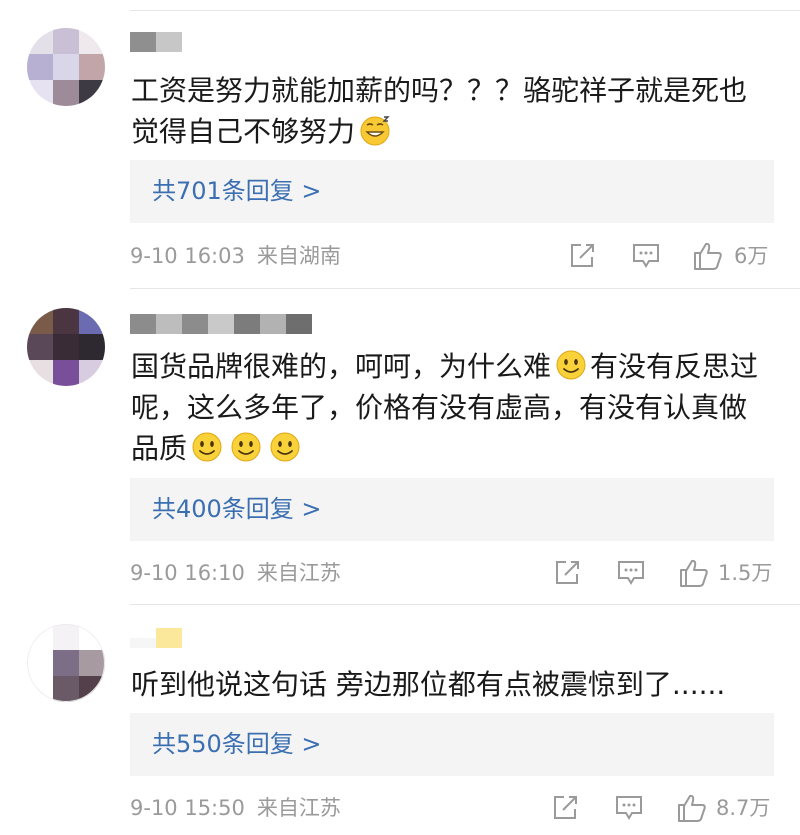 The width and height of the screenshot is (800, 835). What do you see at coordinates (187, 808) in the screenshot?
I see `comment-date: 9-10 15:50` at bounding box center [187, 808].